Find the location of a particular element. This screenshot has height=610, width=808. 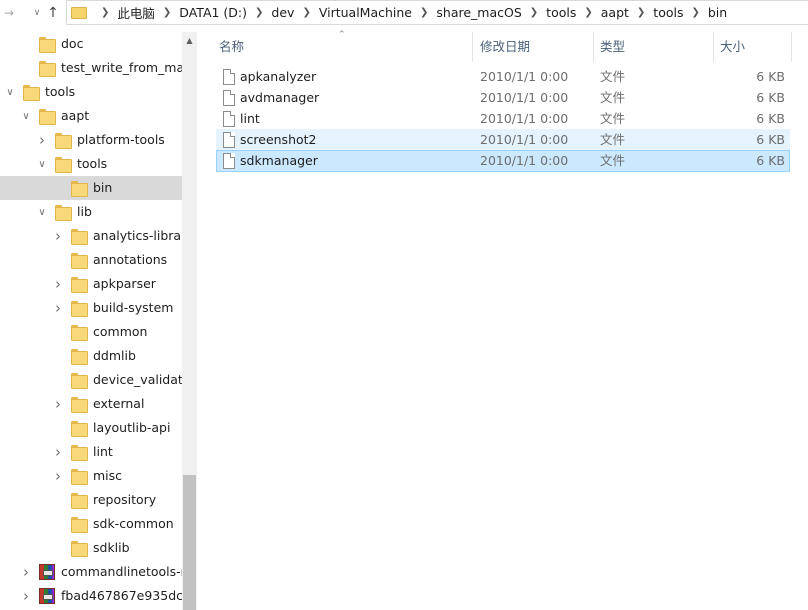

tree-item-label: external is located at coordinates (119, 403).